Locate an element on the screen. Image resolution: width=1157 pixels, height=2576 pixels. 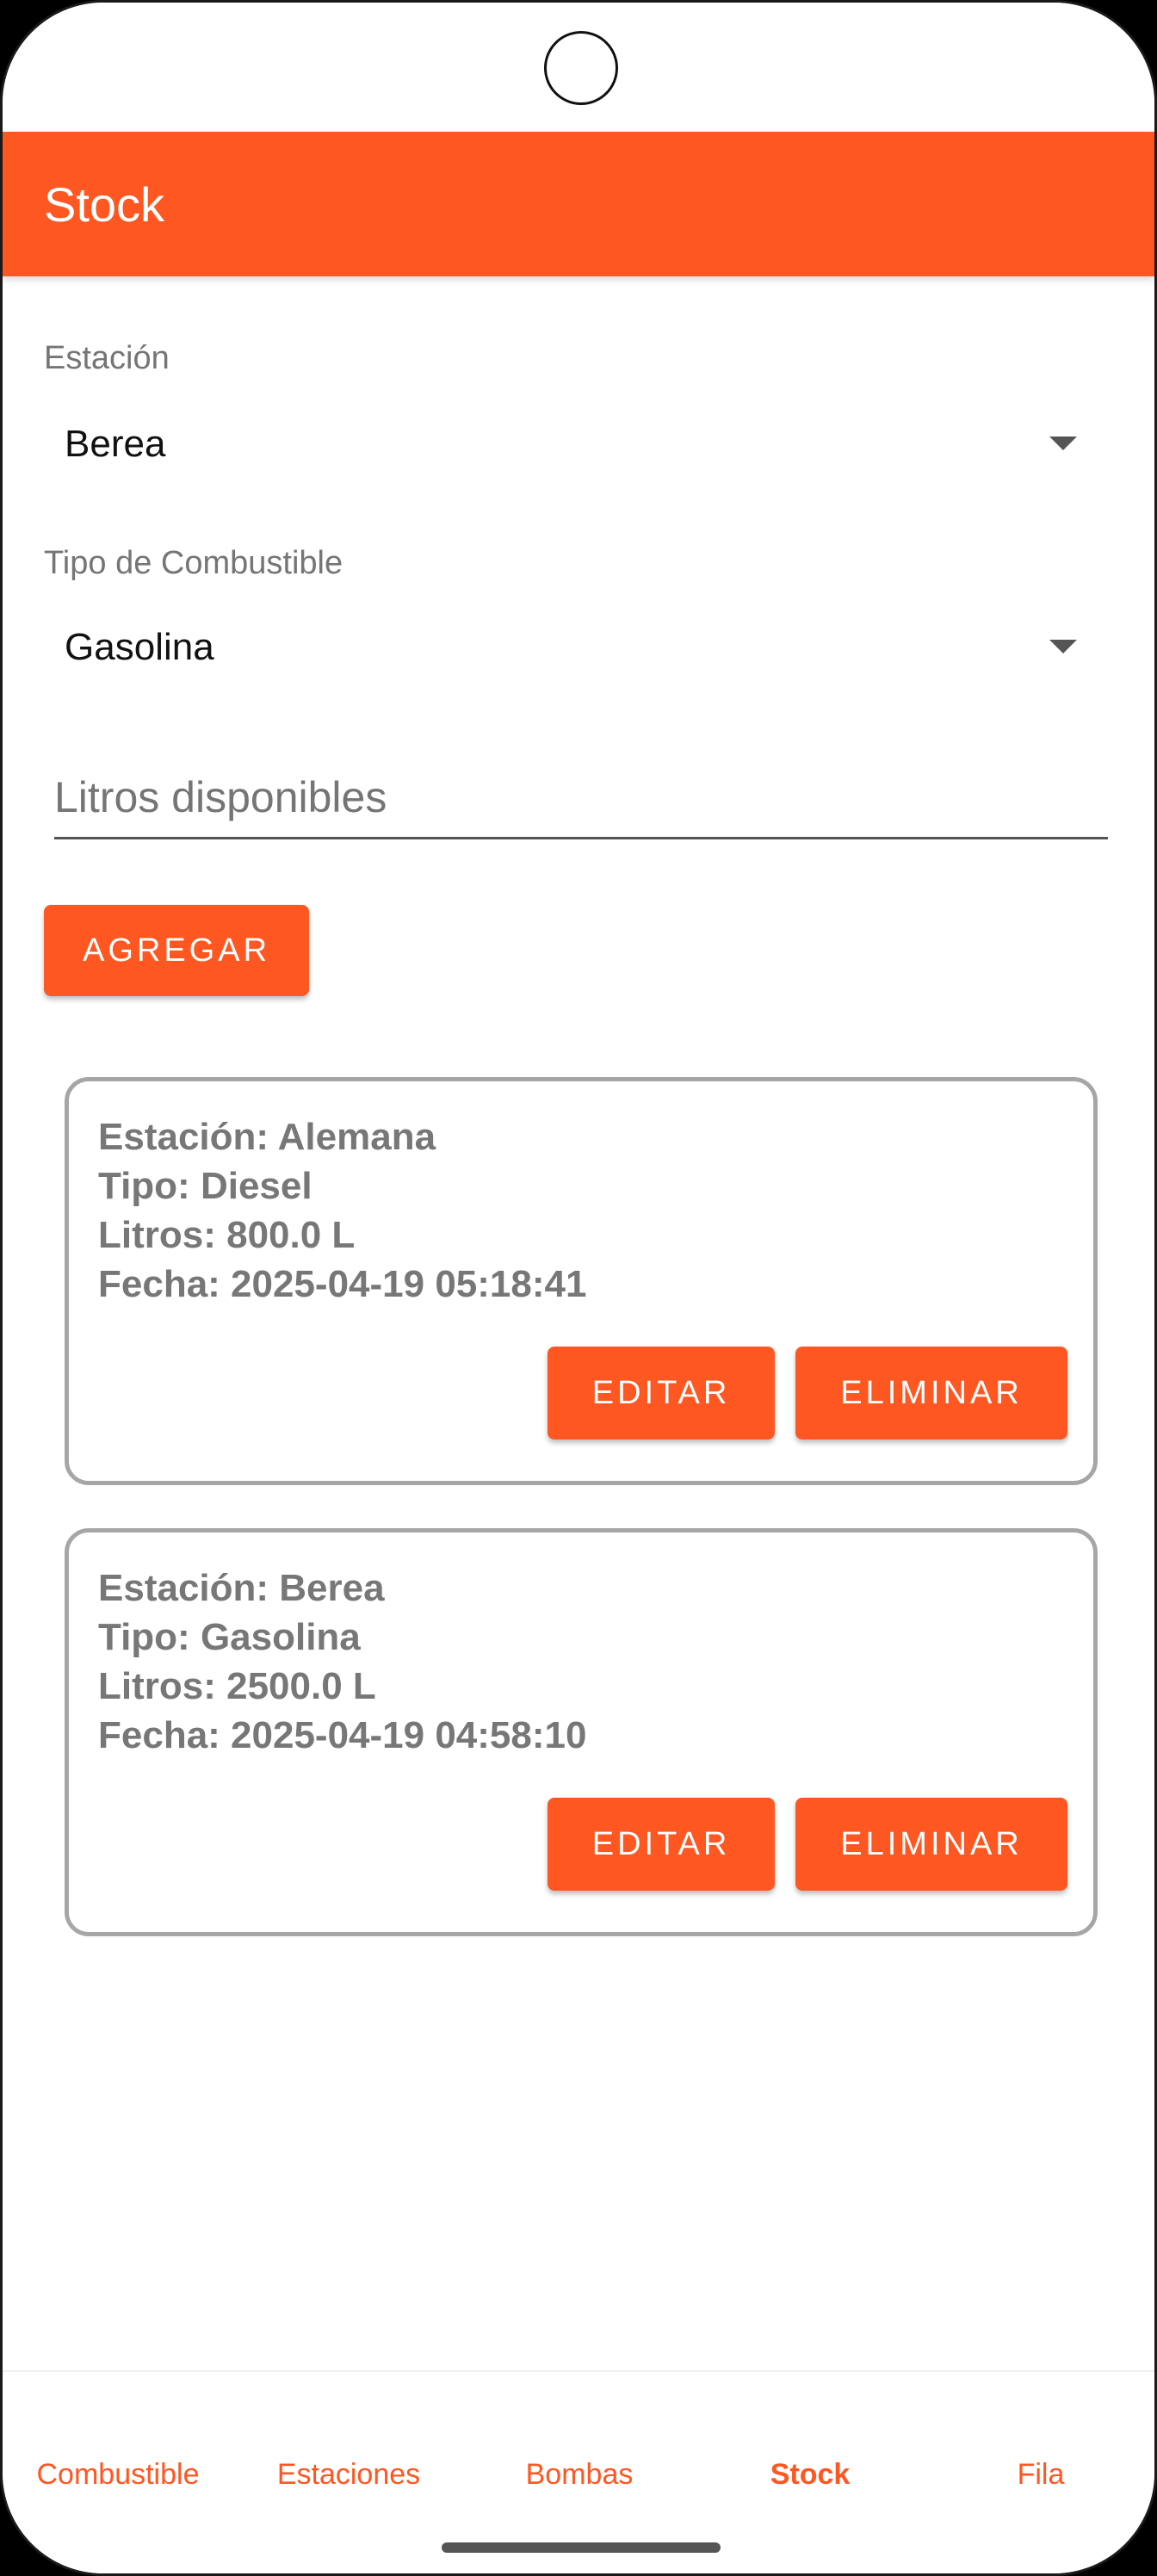
record-liters: Litros: 2500.0 L is located at coordinates (237, 1686).